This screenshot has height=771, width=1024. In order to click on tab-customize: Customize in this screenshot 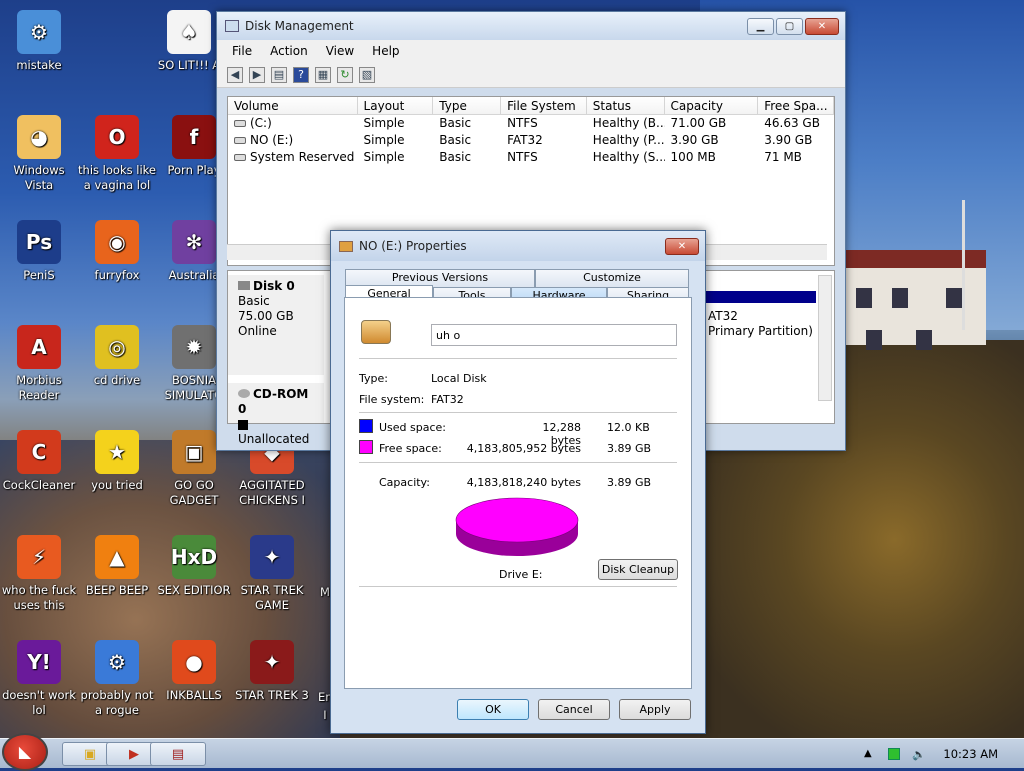, I will do `click(612, 278)`.